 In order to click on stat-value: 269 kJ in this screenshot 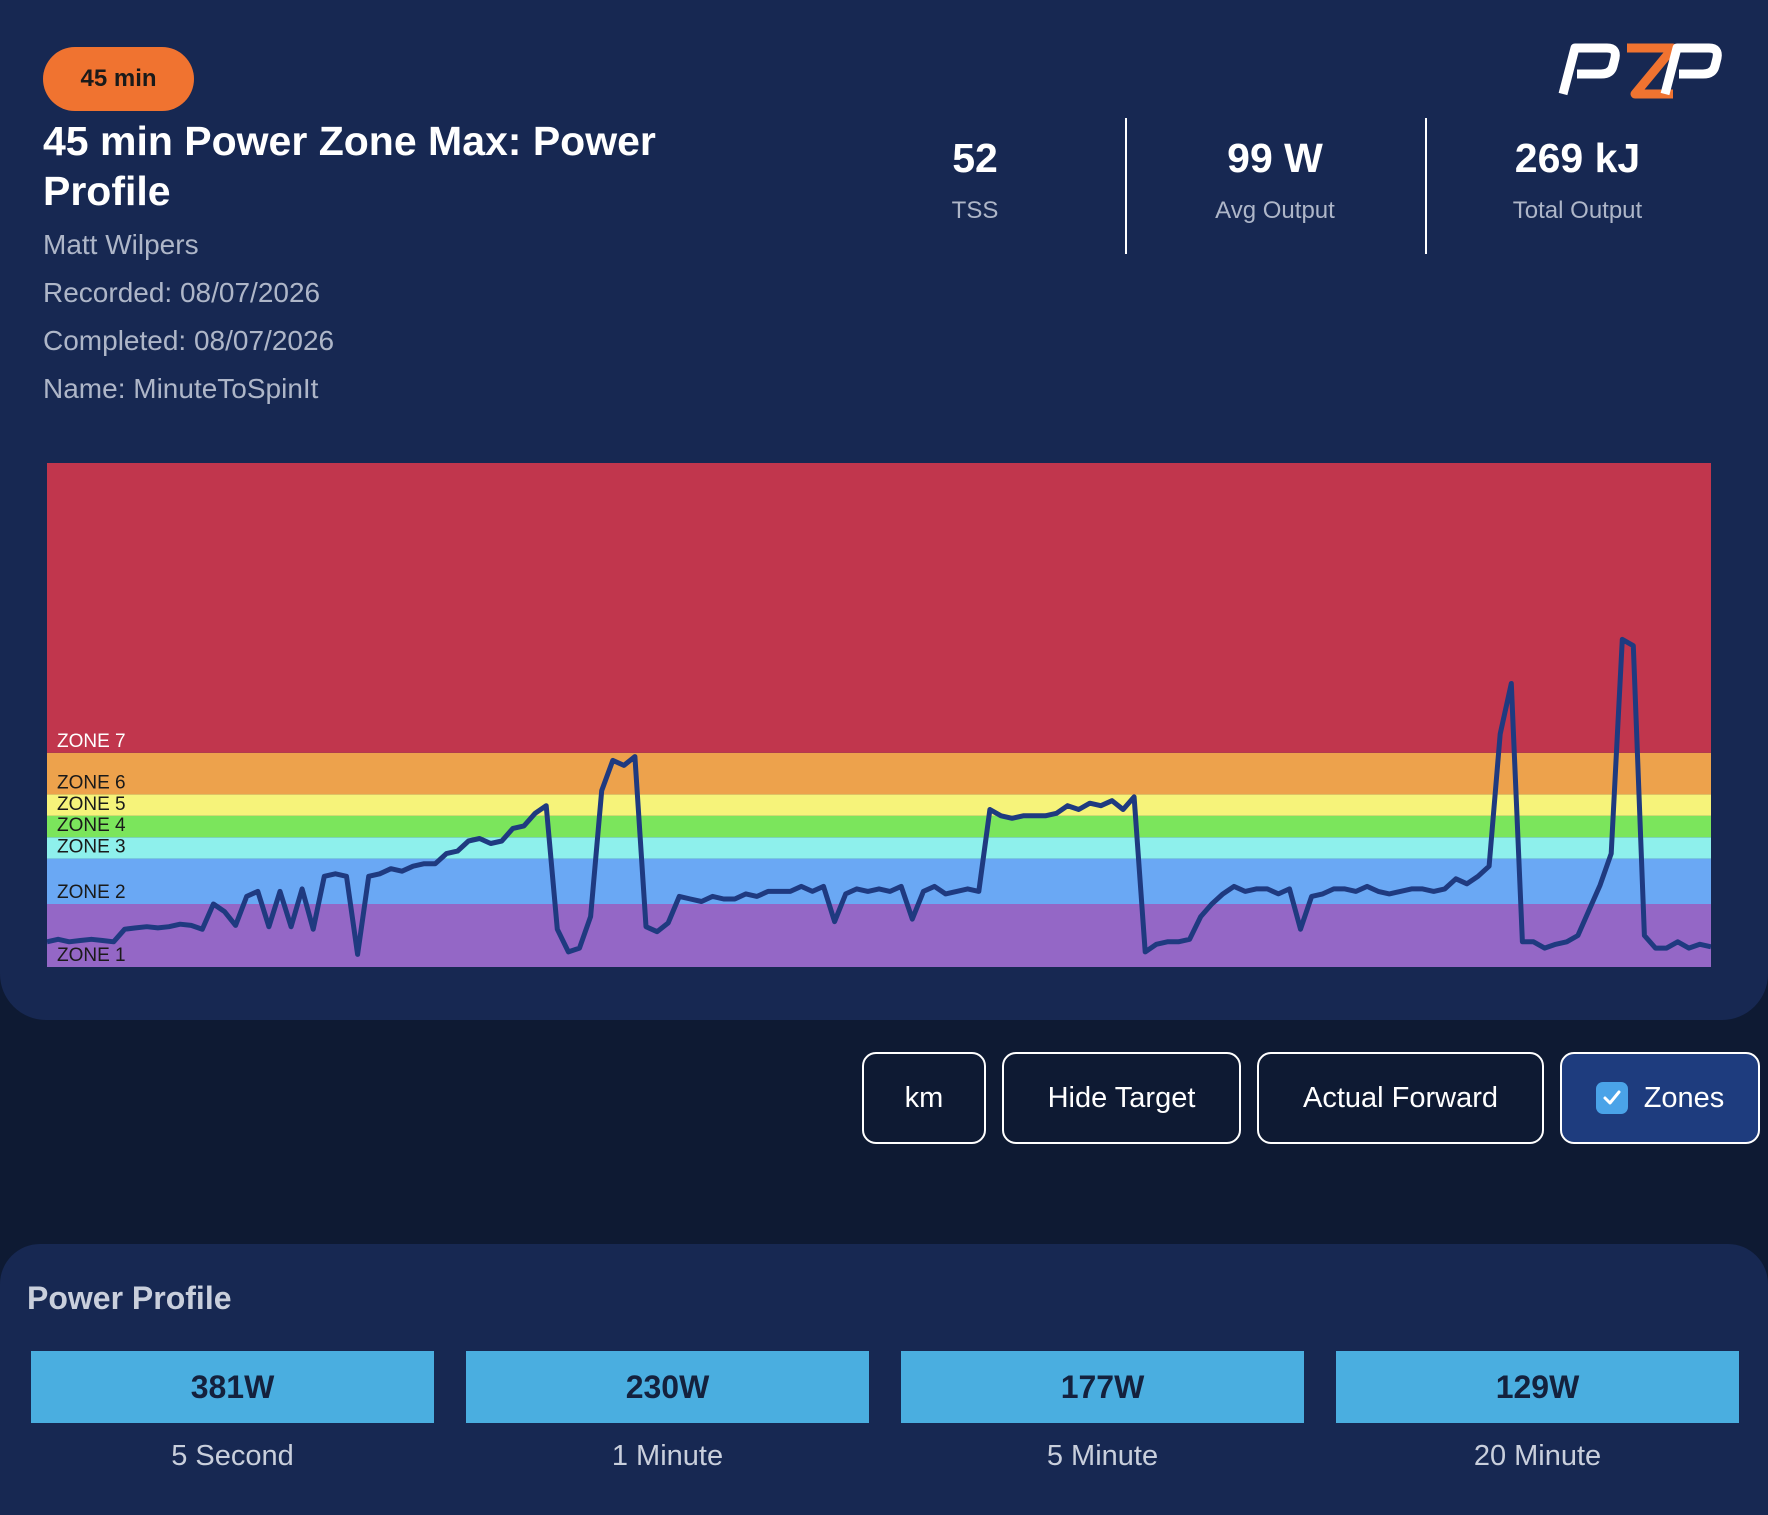, I will do `click(1577, 158)`.